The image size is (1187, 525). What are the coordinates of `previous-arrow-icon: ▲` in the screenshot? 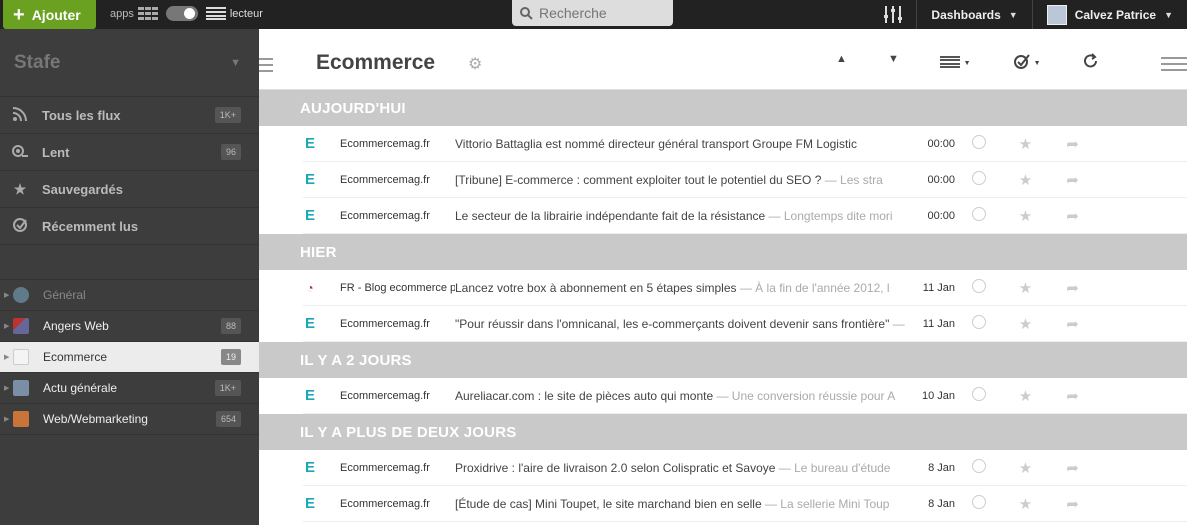 It's located at (841, 59).